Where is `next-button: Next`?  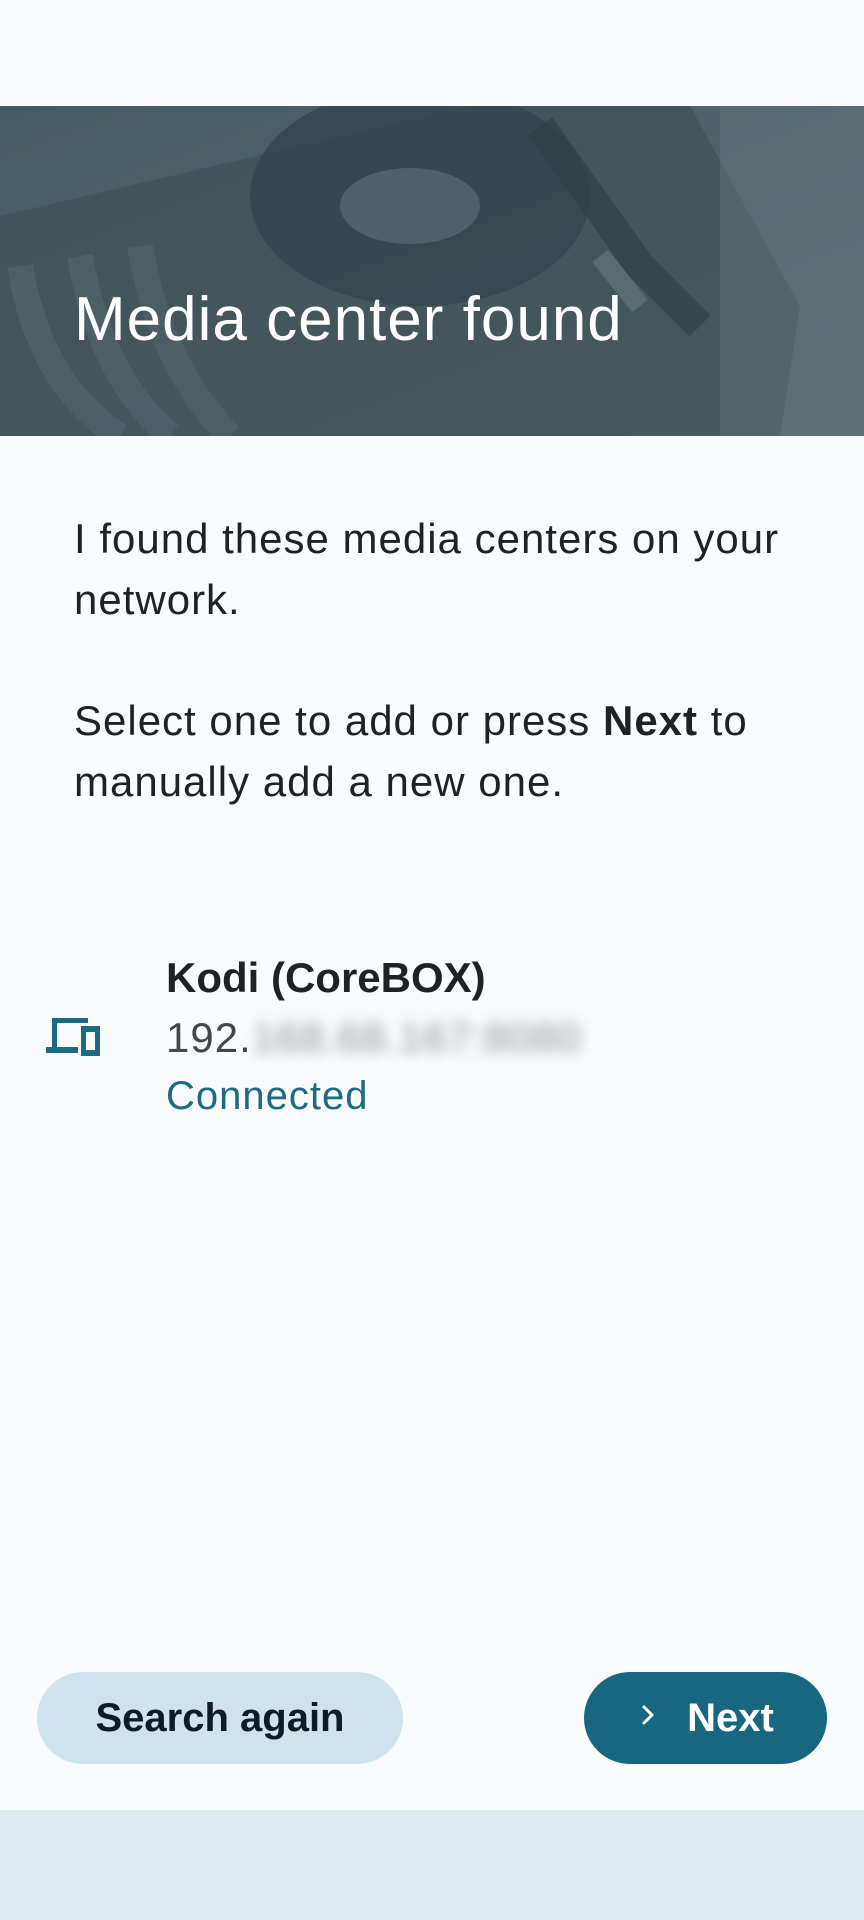
next-button: Next is located at coordinates (705, 1718).